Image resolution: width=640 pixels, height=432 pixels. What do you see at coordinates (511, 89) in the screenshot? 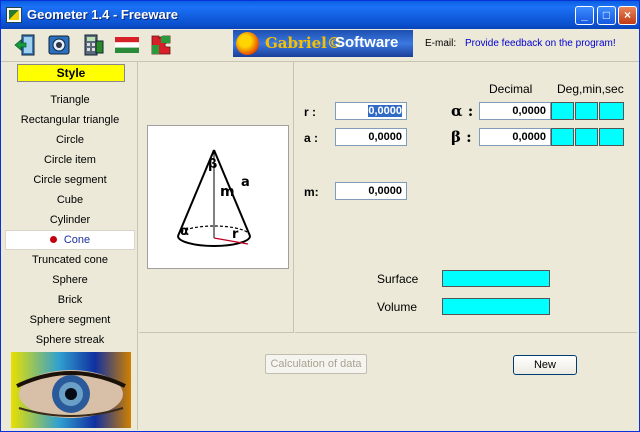
I see `decimal-header: Decimal` at bounding box center [511, 89].